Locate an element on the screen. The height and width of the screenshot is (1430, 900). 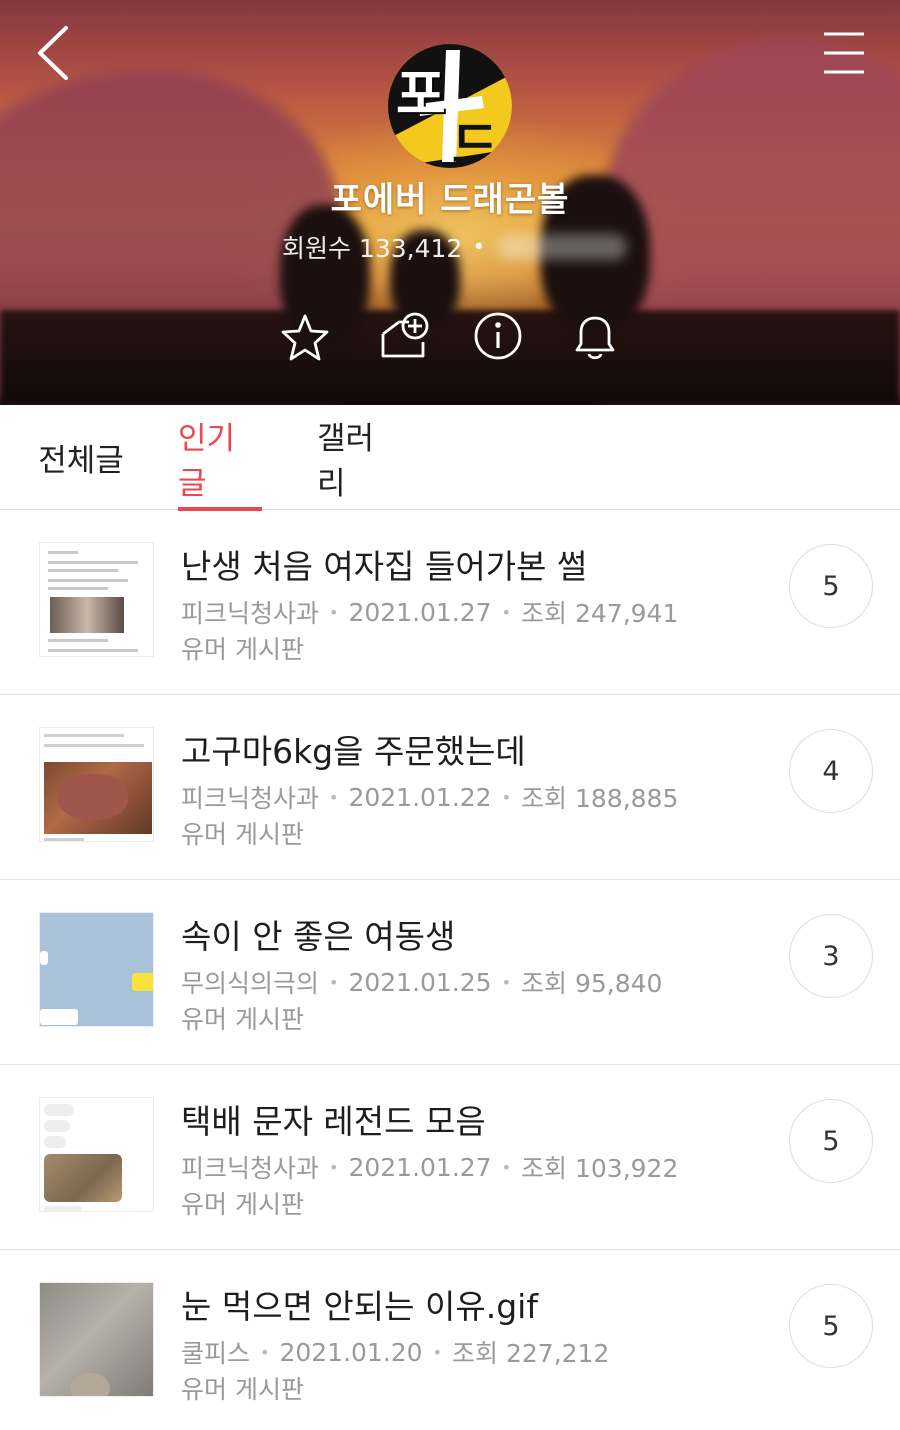
hamburger-menu-icon is located at coordinates (844, 53).